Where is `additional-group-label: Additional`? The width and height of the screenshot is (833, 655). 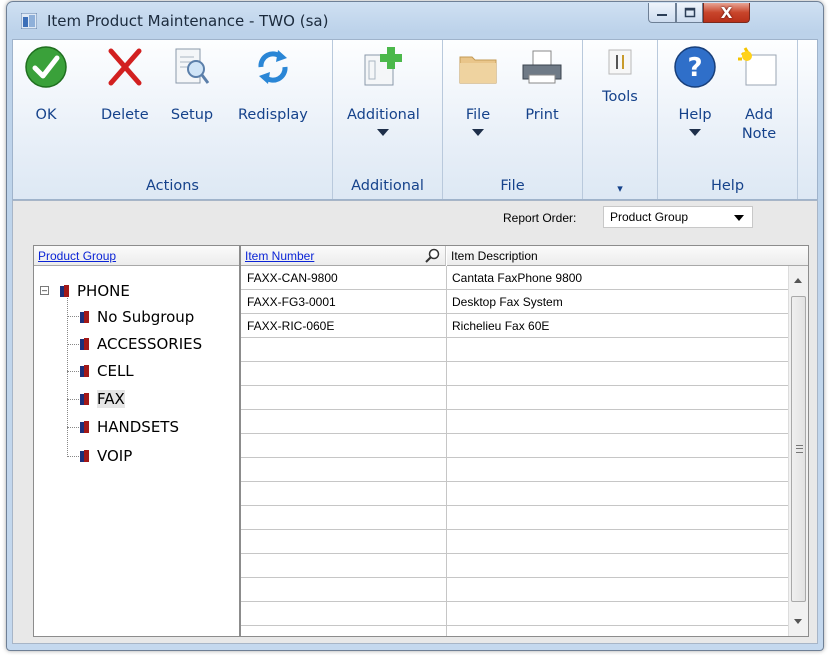 additional-group-label: Additional is located at coordinates (387, 186).